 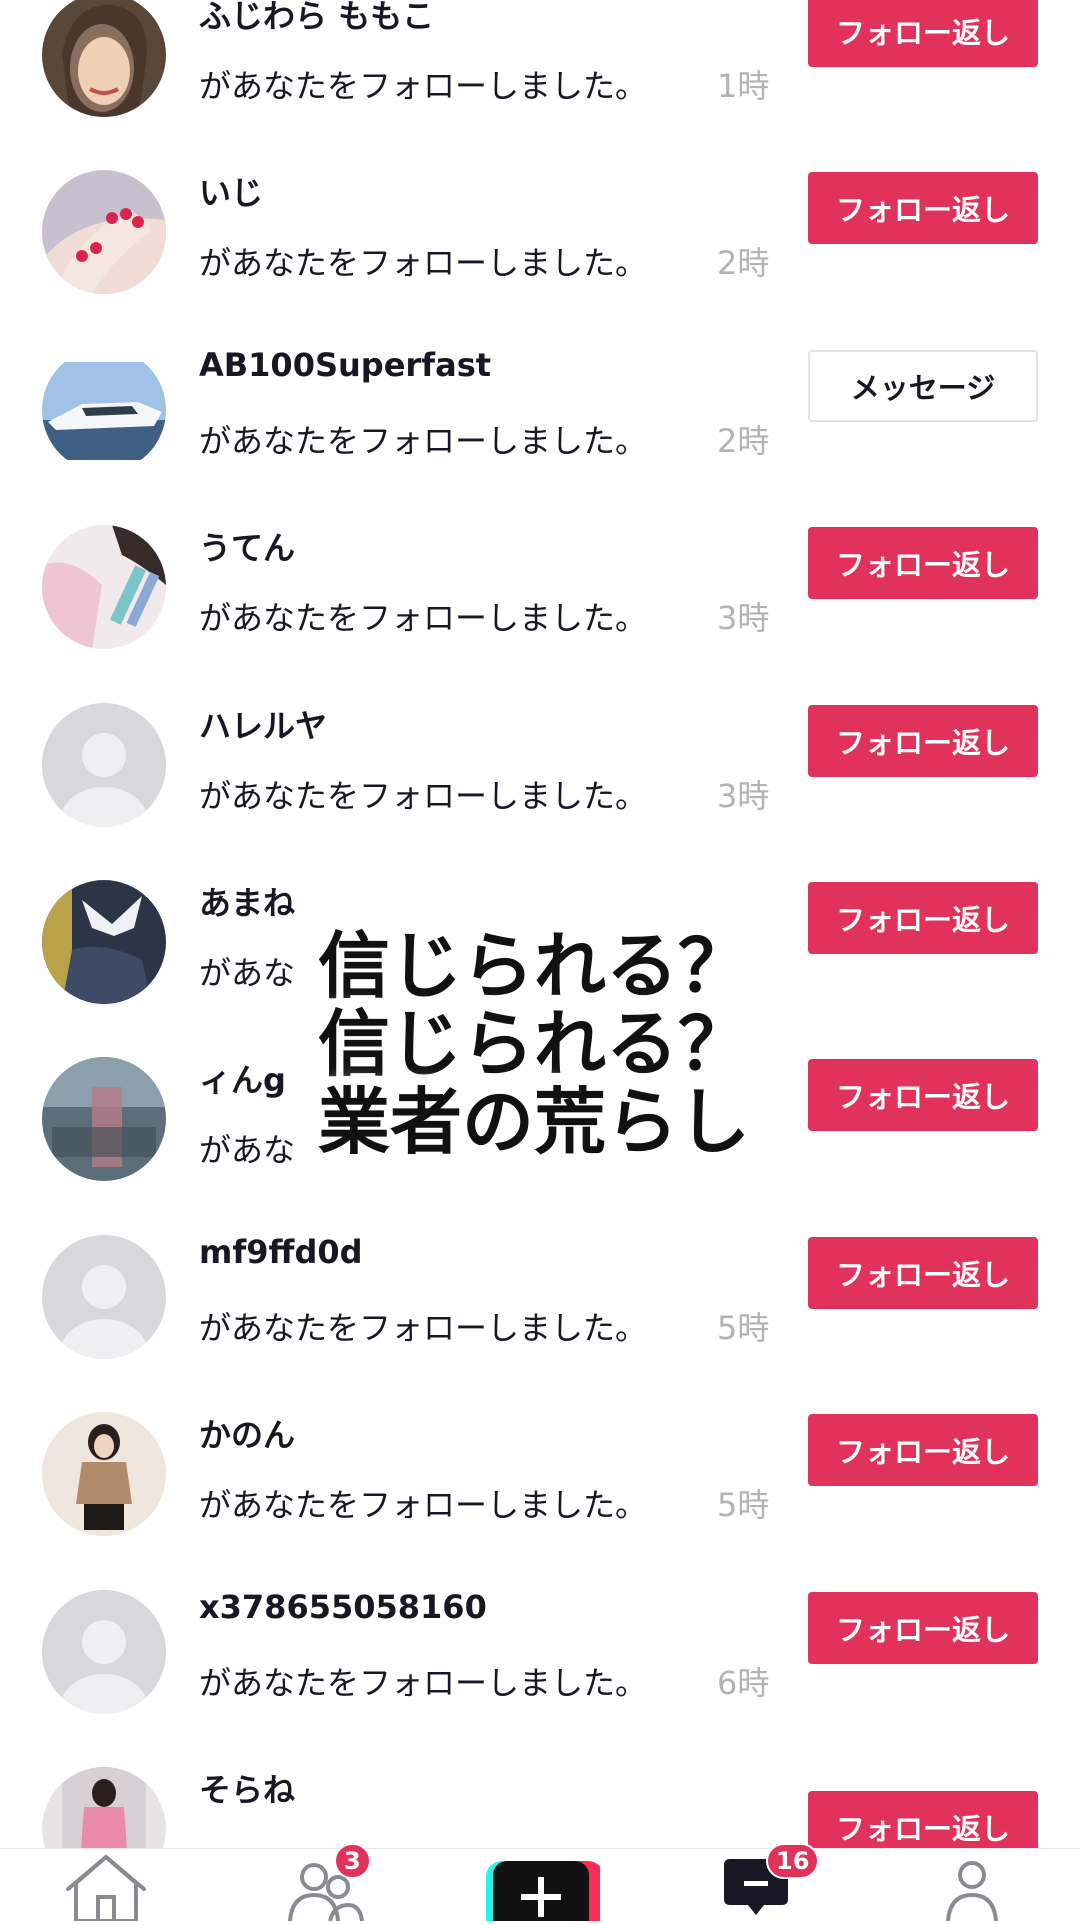 I want to click on friends-icon: 3, so click(x=324, y=1882).